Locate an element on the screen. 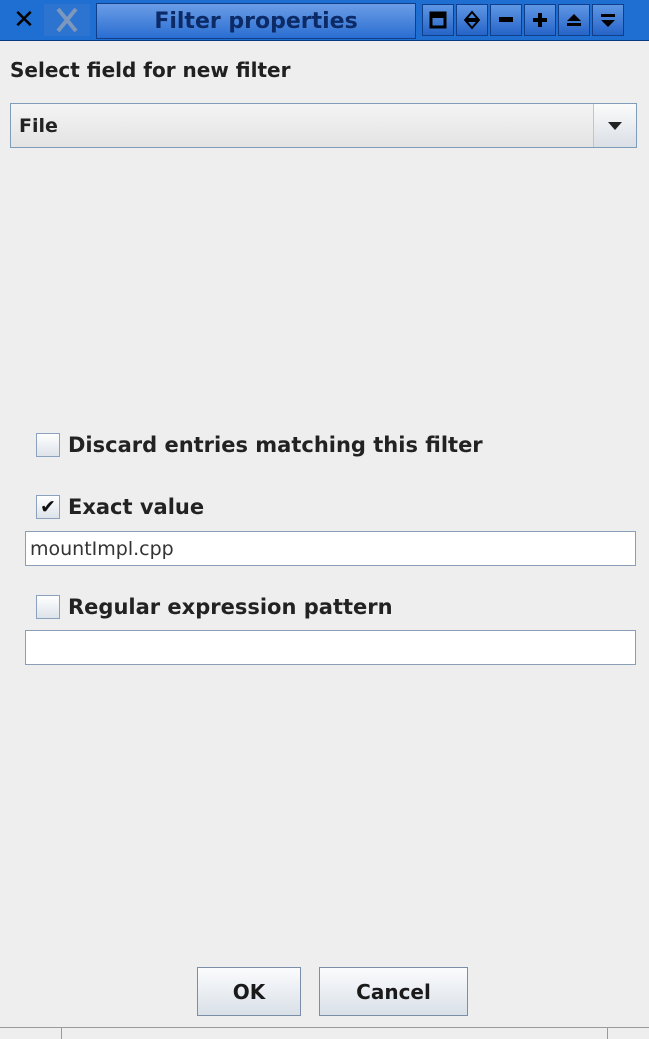 The height and width of the screenshot is (1039, 649). cancel-button: Cancel is located at coordinates (393, 991).